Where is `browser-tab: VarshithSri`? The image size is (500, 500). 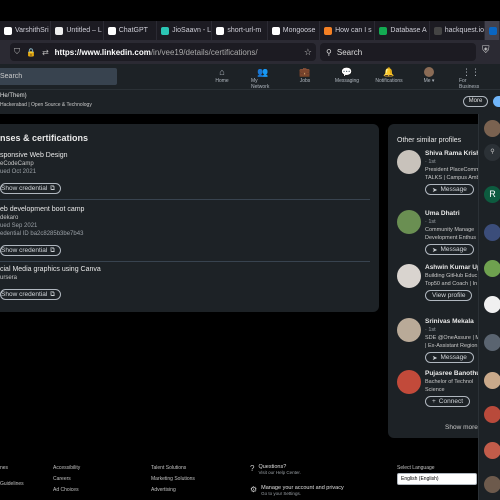 browser-tab: VarshithSri is located at coordinates (26, 30).